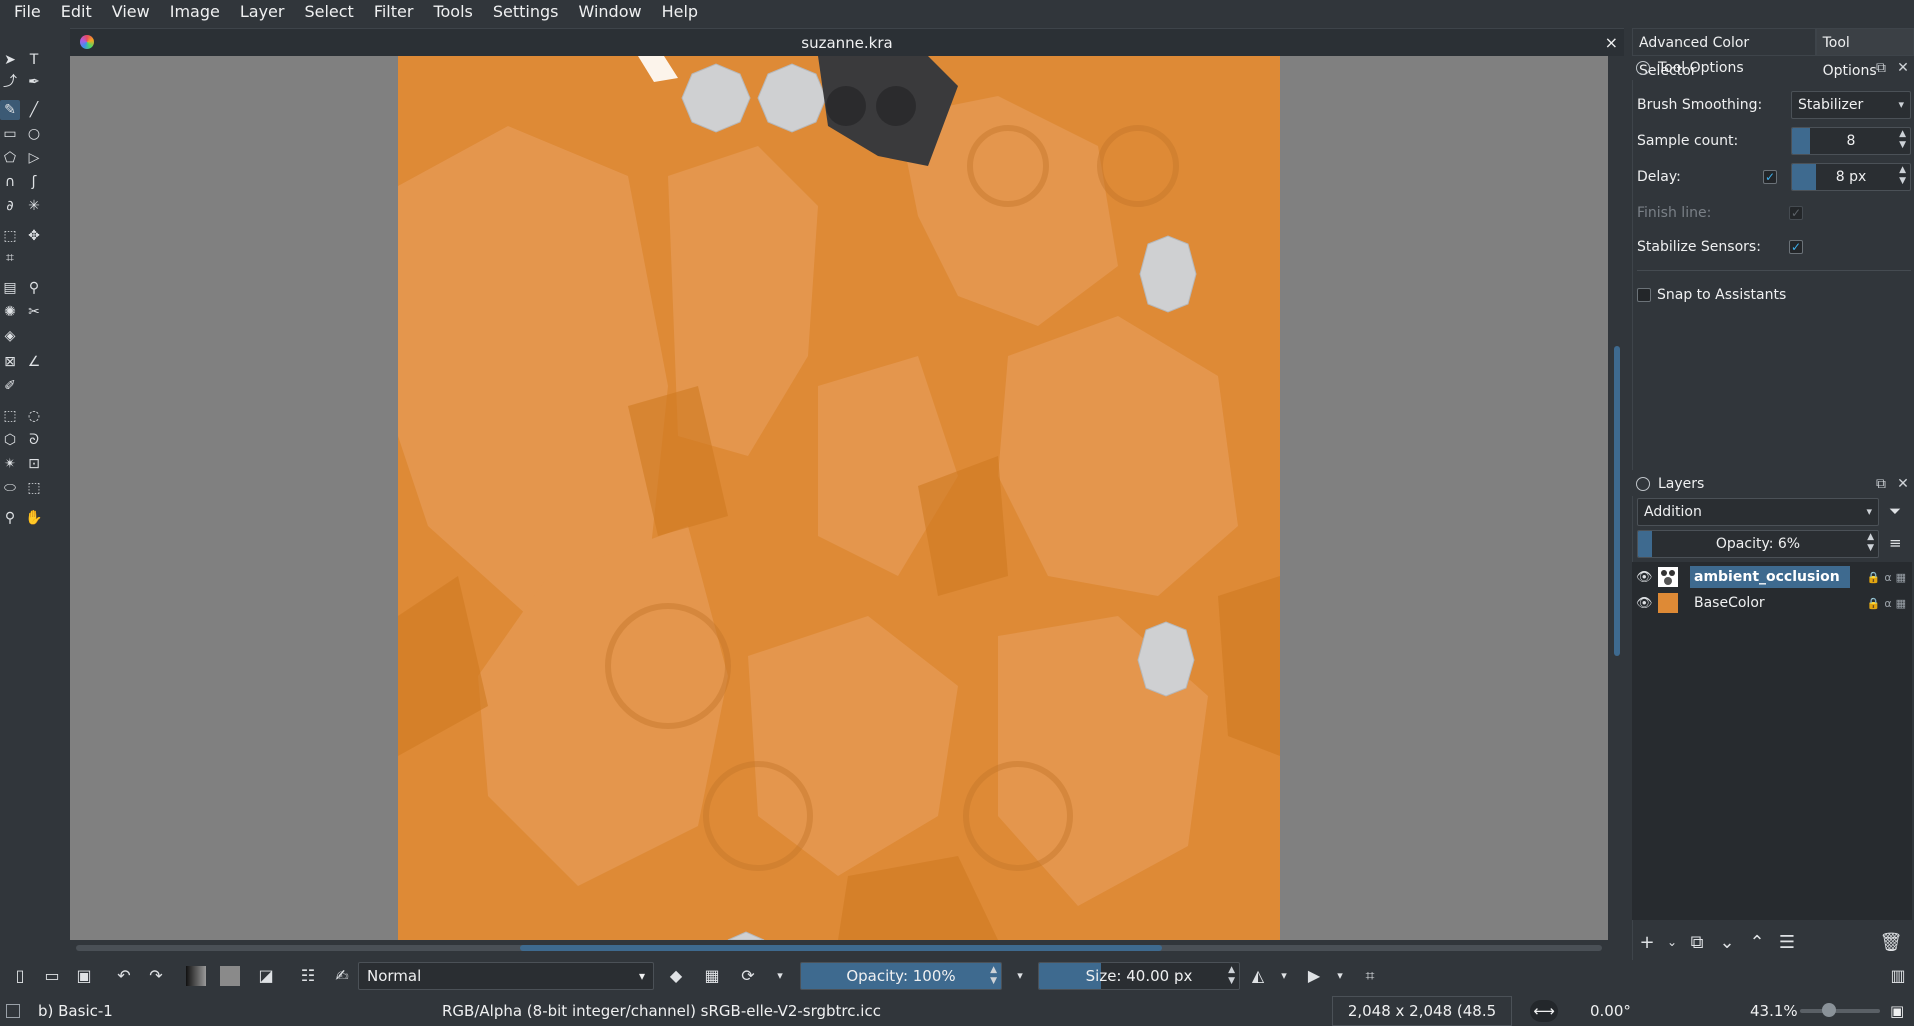 The width and height of the screenshot is (1914, 1026). What do you see at coordinates (10, 158) in the screenshot?
I see `polygon-tool-icon: ⬠` at bounding box center [10, 158].